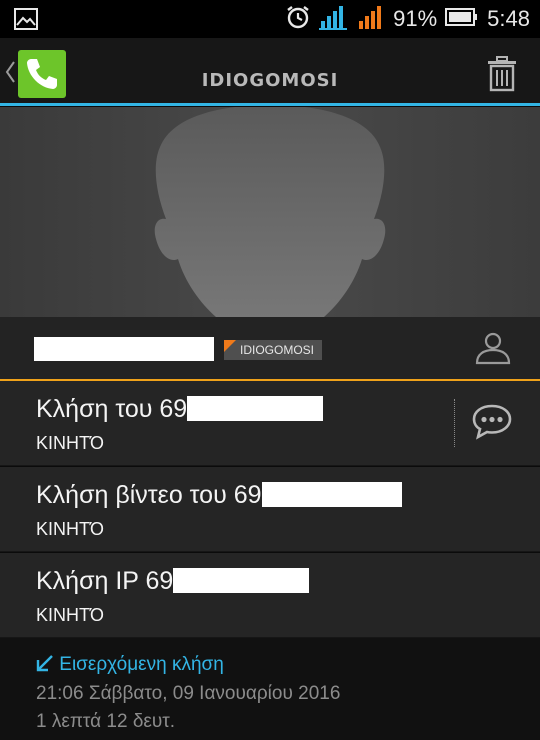  I want to click on delete-button, so click(502, 76).